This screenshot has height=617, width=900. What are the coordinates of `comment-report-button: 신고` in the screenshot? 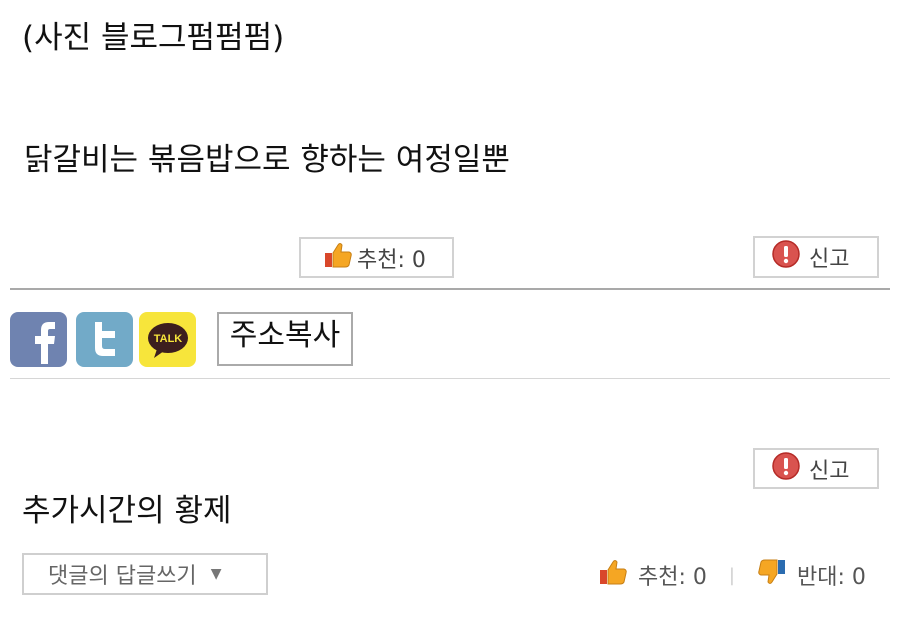 It's located at (816, 468).